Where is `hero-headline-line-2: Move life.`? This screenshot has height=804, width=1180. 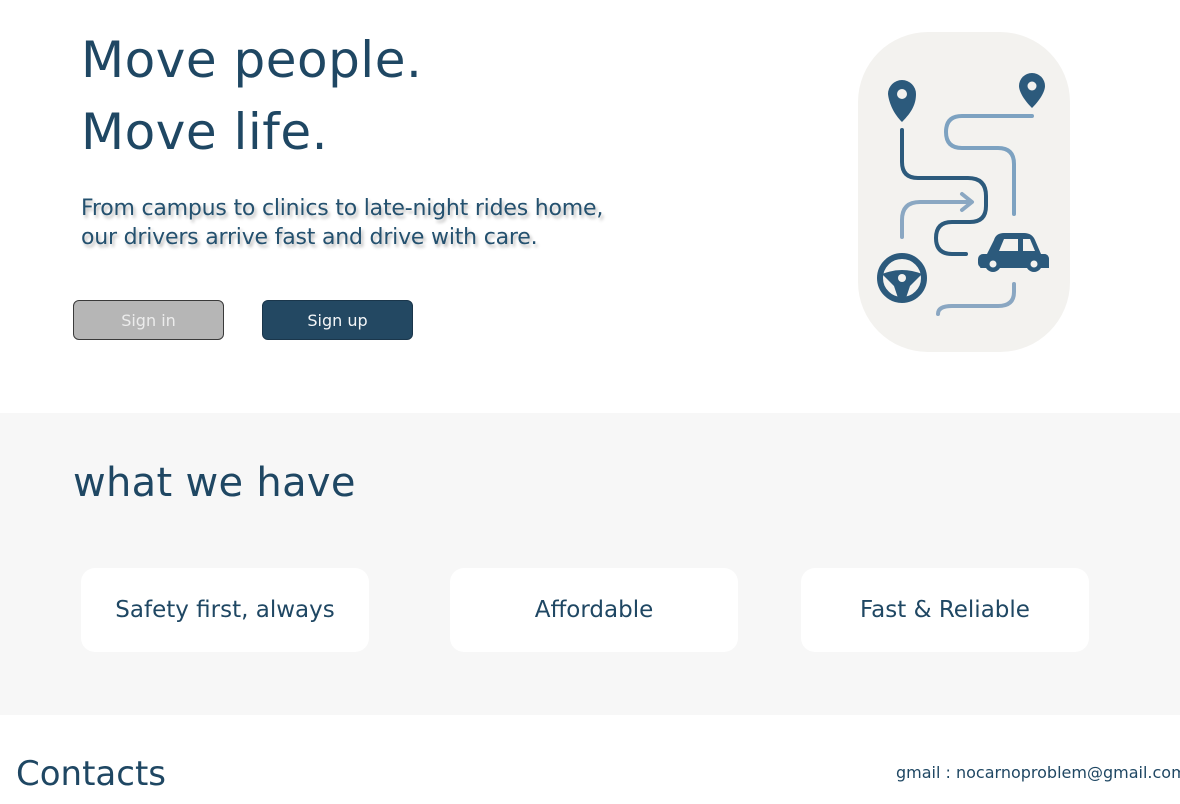 hero-headline-line-2: Move life. is located at coordinates (205, 132).